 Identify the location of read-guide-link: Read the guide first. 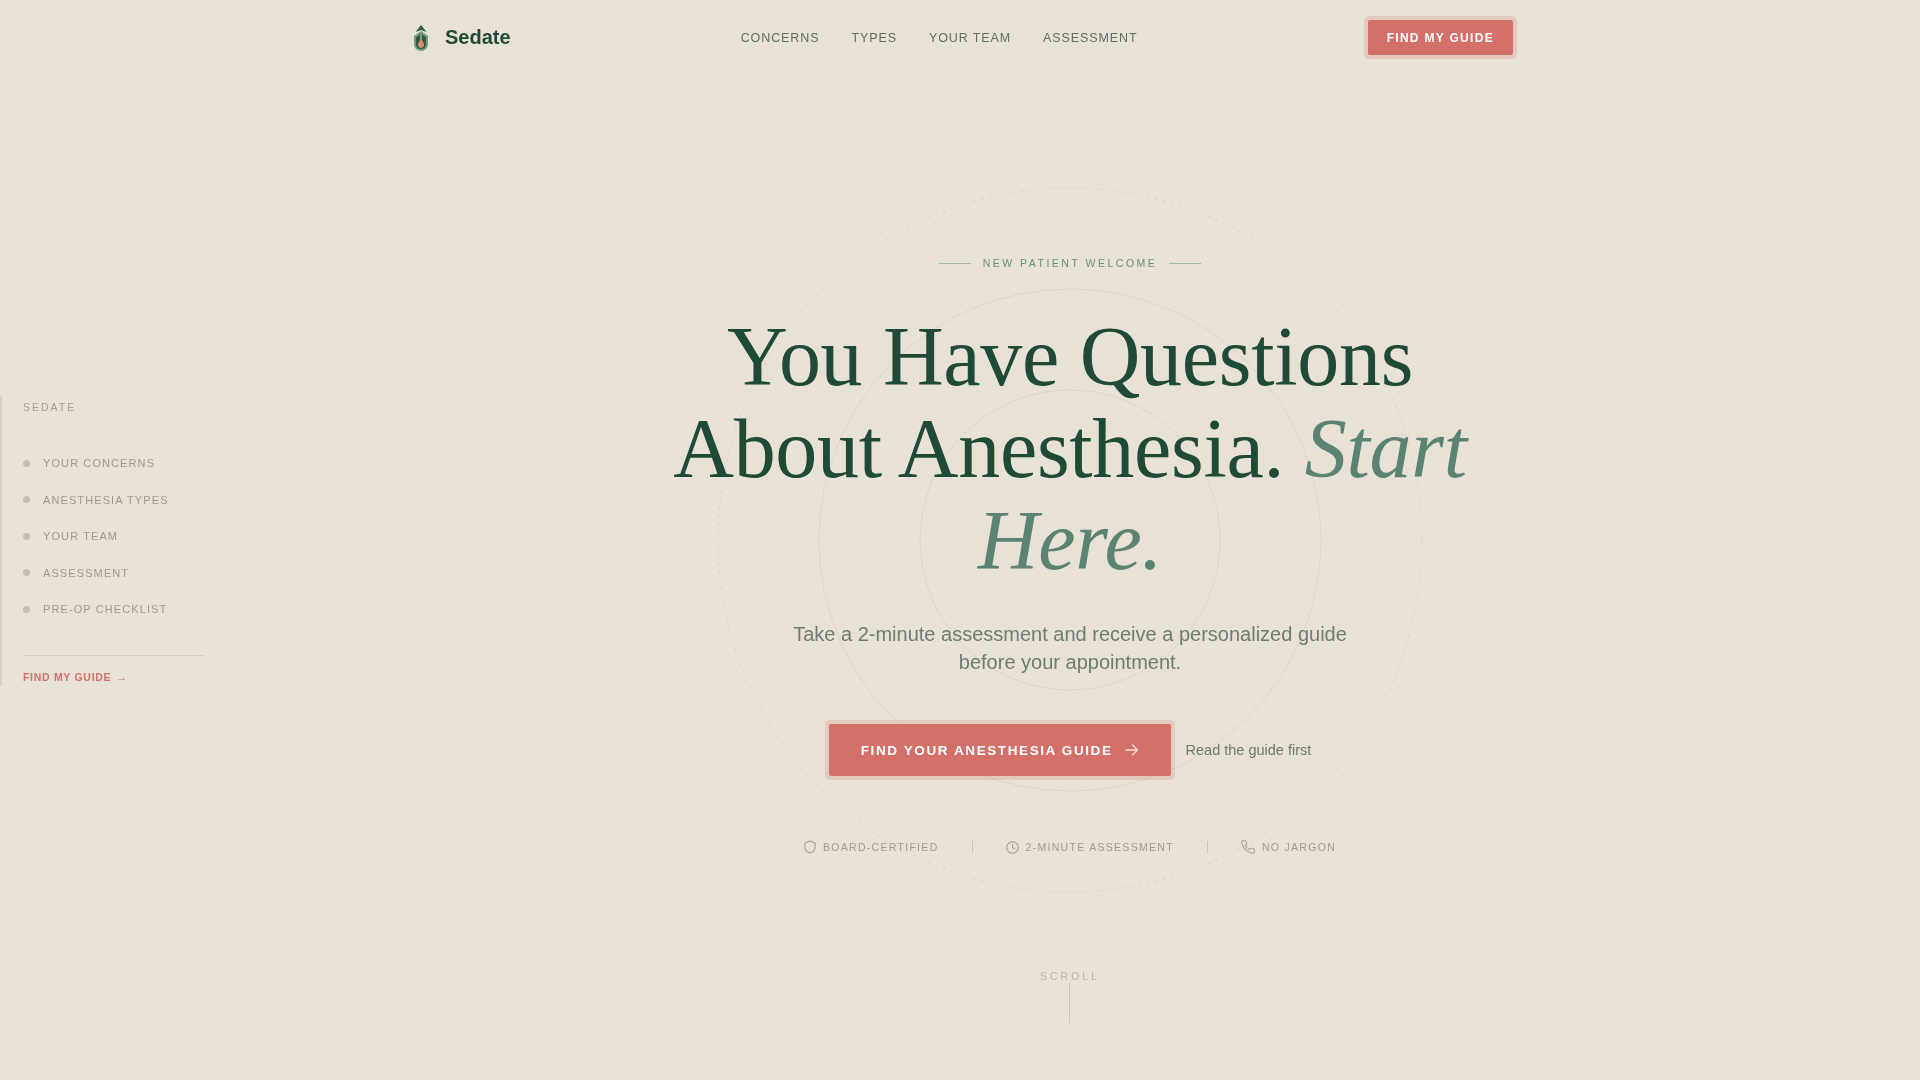
(1248, 750).